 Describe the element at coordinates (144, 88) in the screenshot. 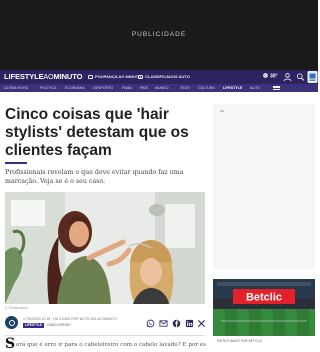

I see `nav-pais: PAÍS` at that location.